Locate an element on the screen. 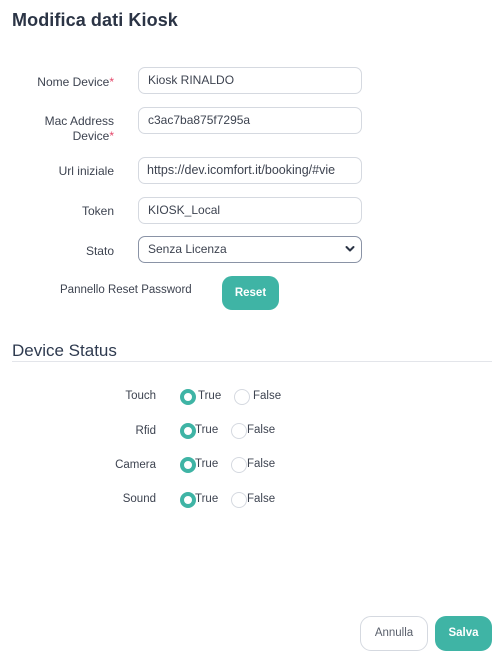 This screenshot has width=500, height=659. reset-password-label: Pannello Reset Password is located at coordinates (126, 290).